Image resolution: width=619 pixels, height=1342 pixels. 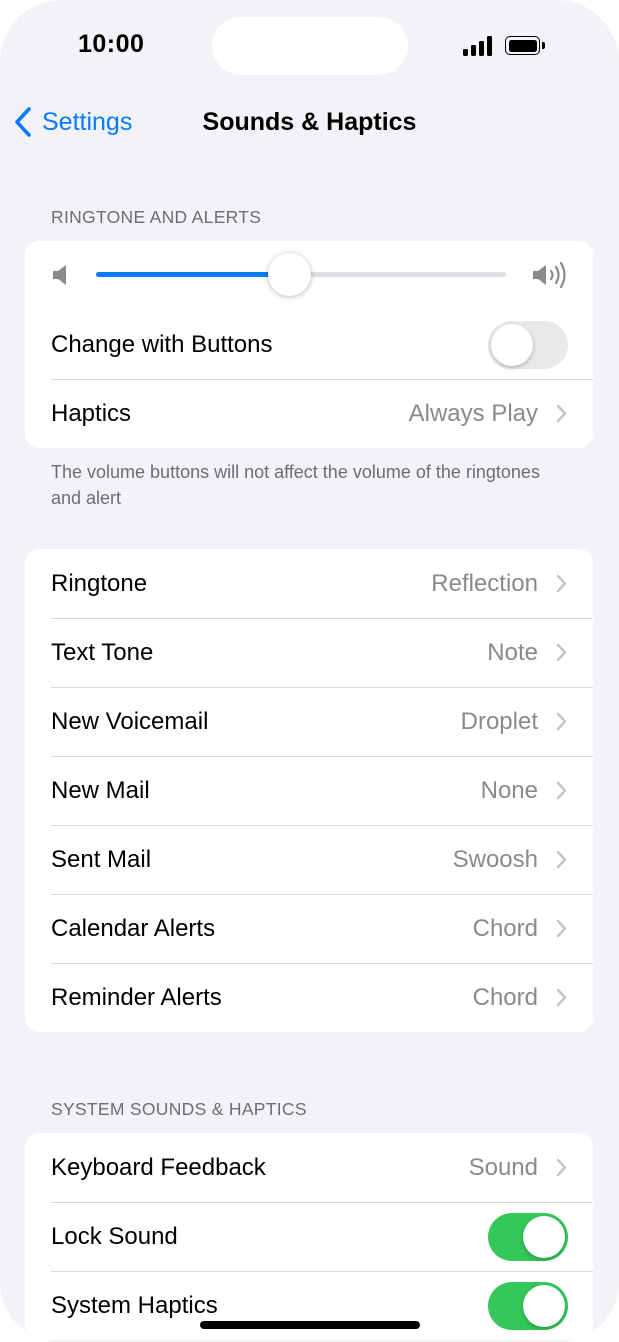 I want to click on back-button: Settings, so click(x=72, y=122).